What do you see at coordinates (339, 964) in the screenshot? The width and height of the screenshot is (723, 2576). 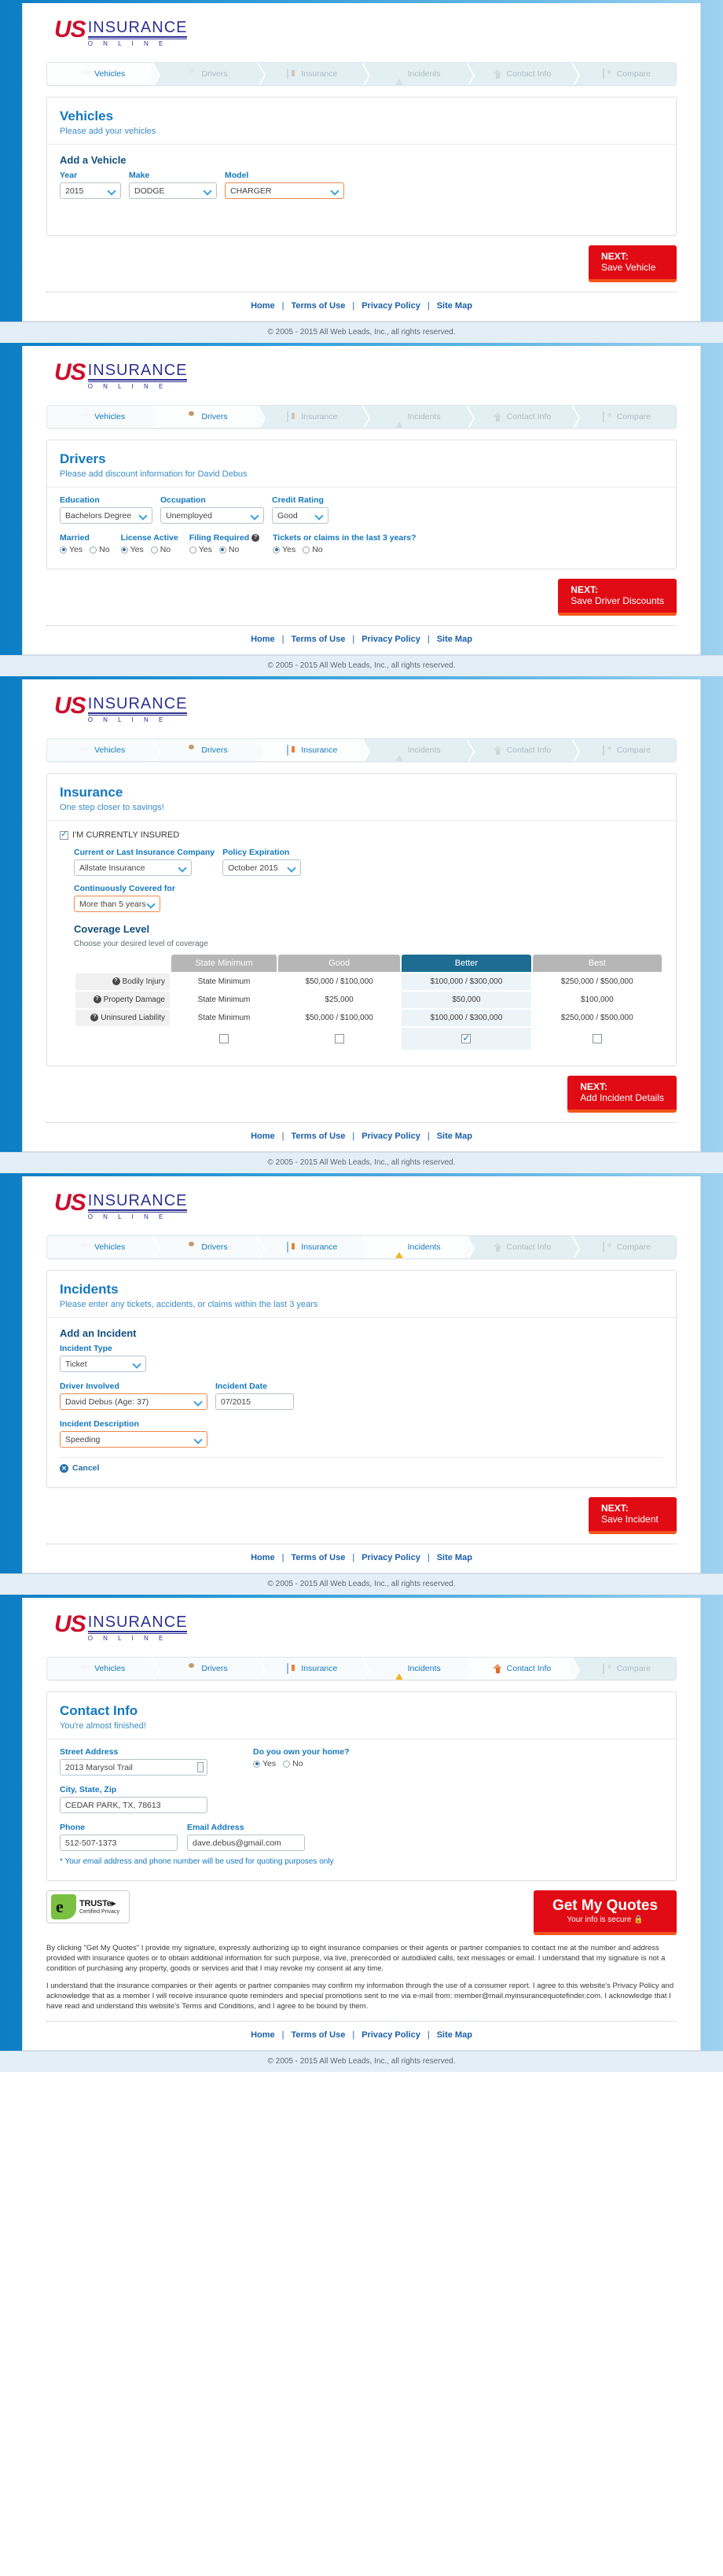 I see `coverage-col-good: Good` at bounding box center [339, 964].